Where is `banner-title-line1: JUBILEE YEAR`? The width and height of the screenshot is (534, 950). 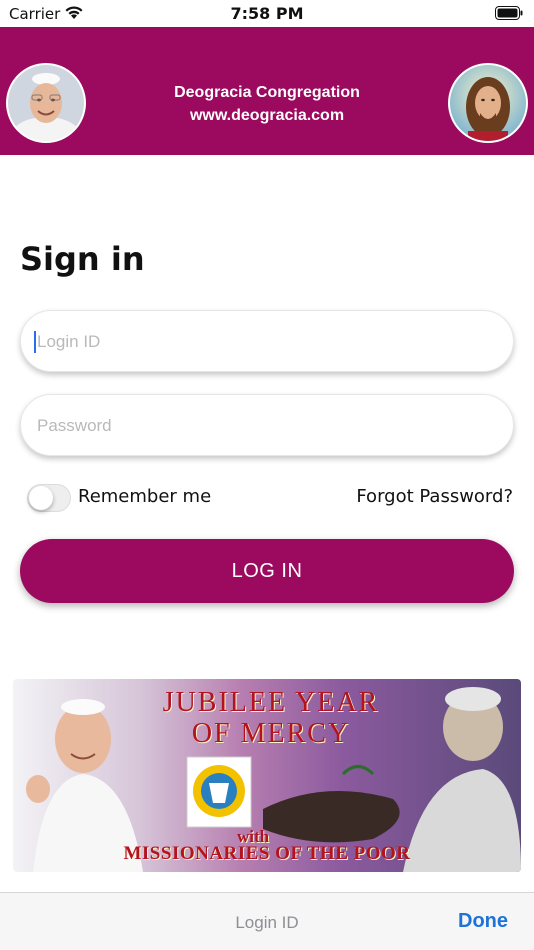 banner-title-line1: JUBILEE YEAR is located at coordinates (271, 702).